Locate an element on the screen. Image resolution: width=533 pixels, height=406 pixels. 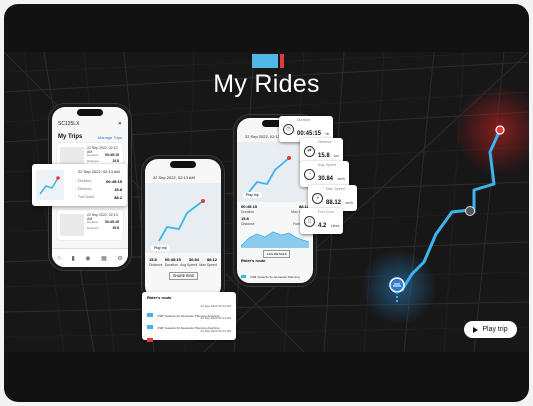
tab-bar: ⌂ ▮ ◉ ▦ ⚙ is located at coordinates (90, 257).